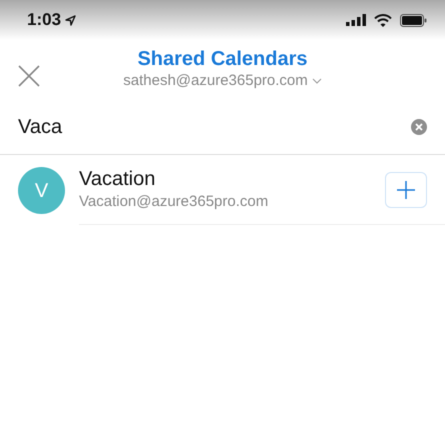 The image size is (445, 422). Describe the element at coordinates (41, 190) in the screenshot. I see `avatar: V` at that location.